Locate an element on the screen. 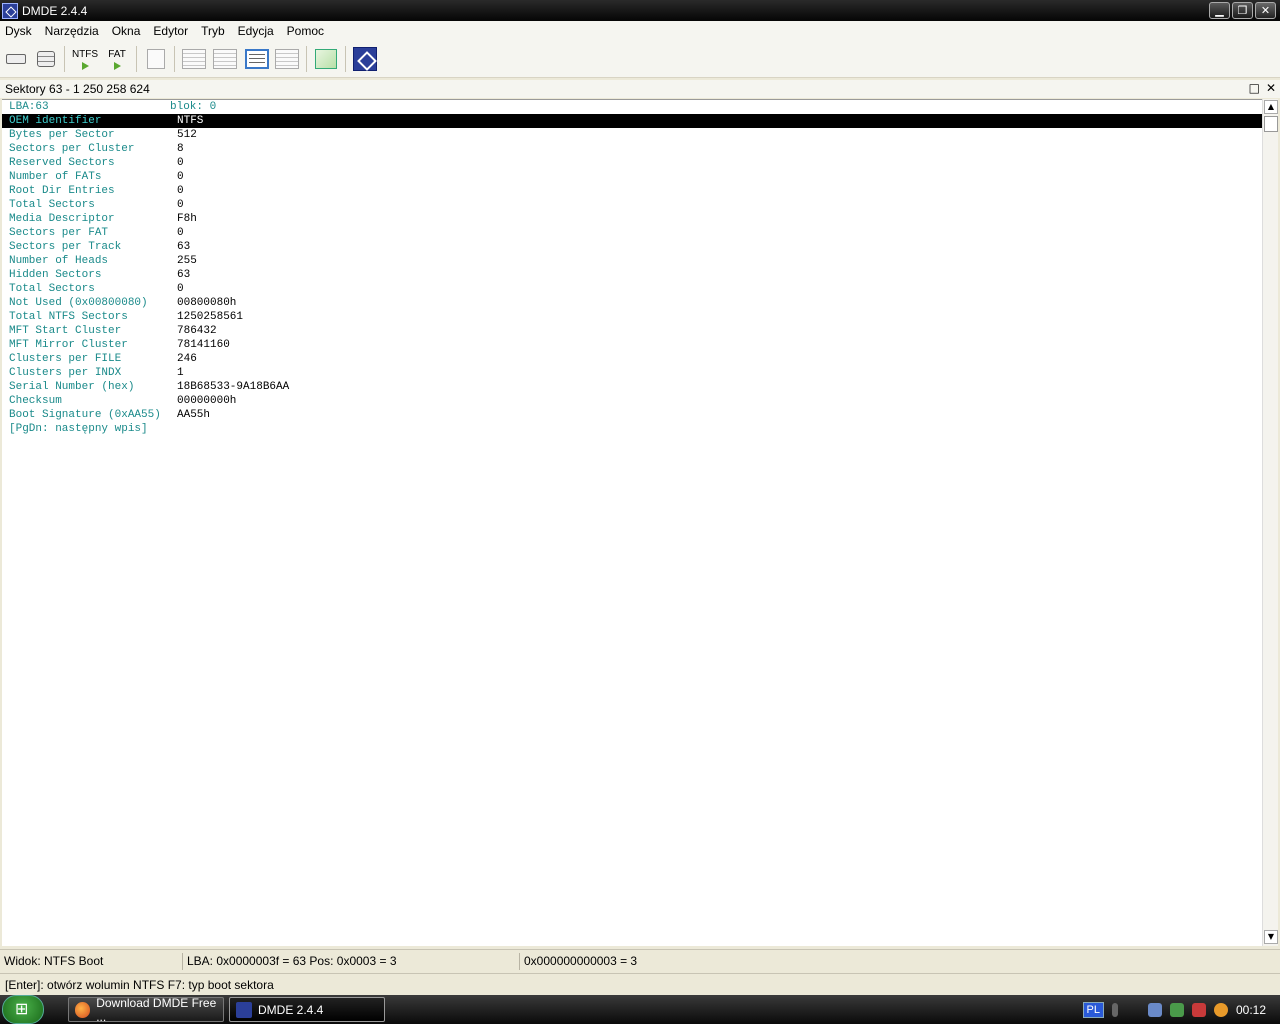 Image resolution: width=1280 pixels, height=1024 pixels. field-name: Not Used (0x00800080) is located at coordinates (78, 303).